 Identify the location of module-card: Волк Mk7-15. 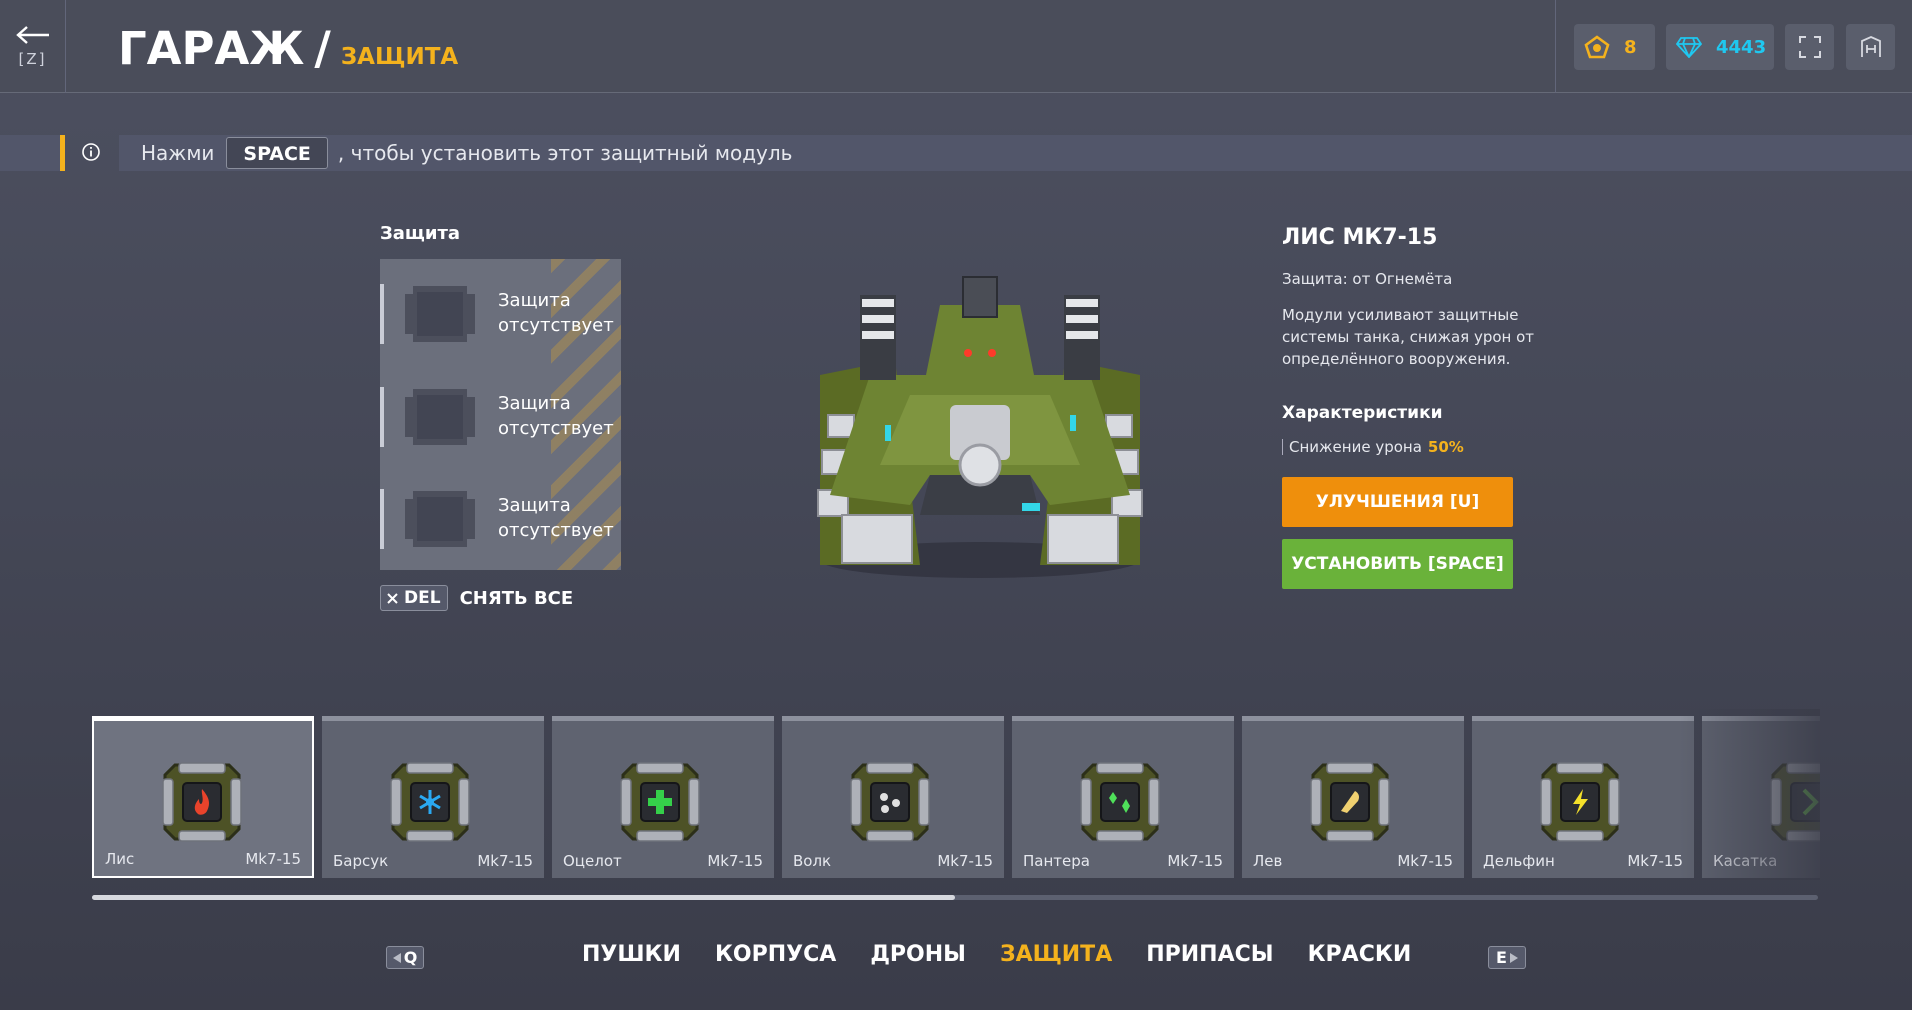
(893, 797).